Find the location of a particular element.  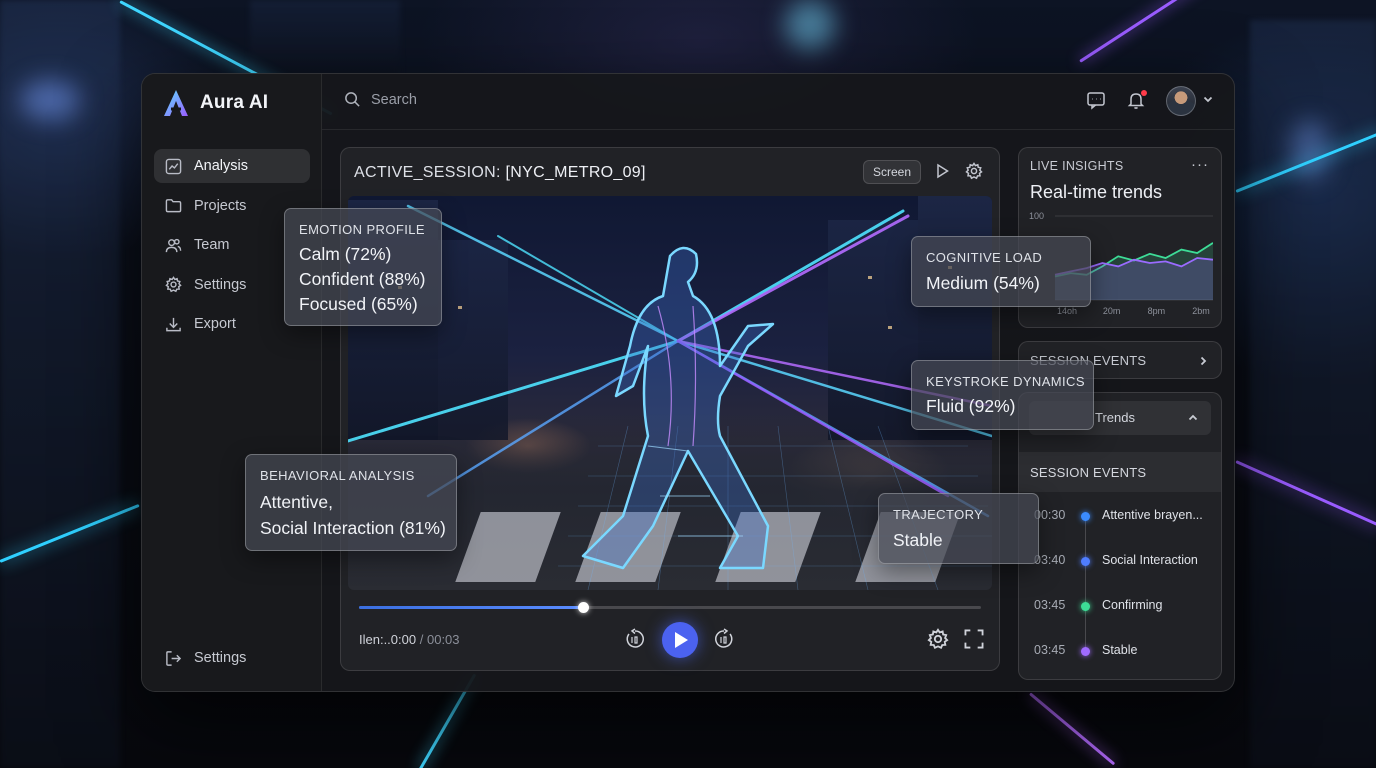

time-display: Ilen:..0:00 / 00:03 is located at coordinates (409, 639).